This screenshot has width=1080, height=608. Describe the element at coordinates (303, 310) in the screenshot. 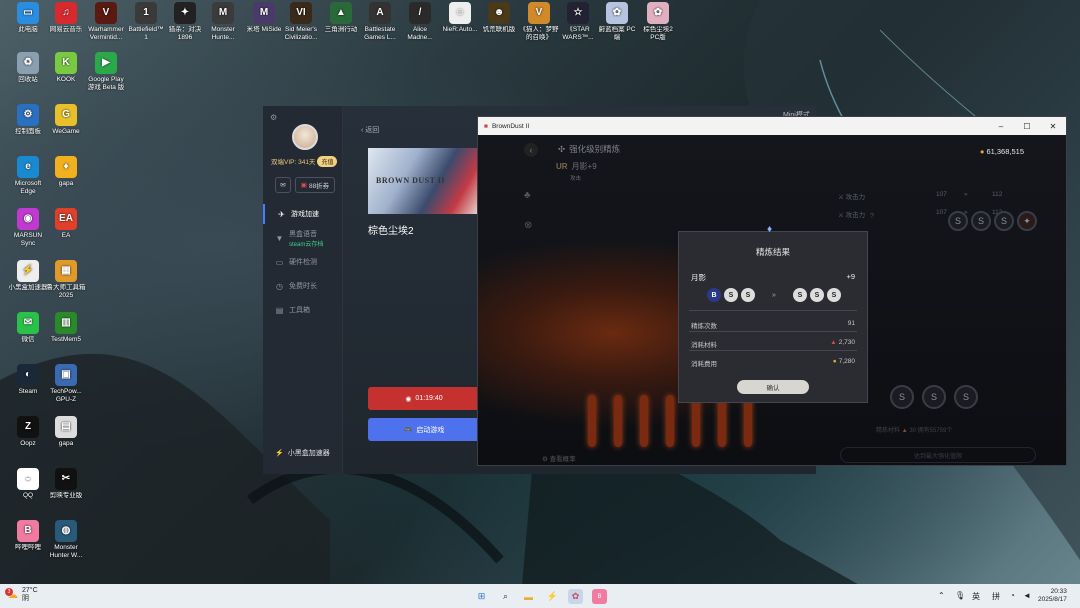

I see `sidebar-nav-item: ▤ 工具箱` at that location.